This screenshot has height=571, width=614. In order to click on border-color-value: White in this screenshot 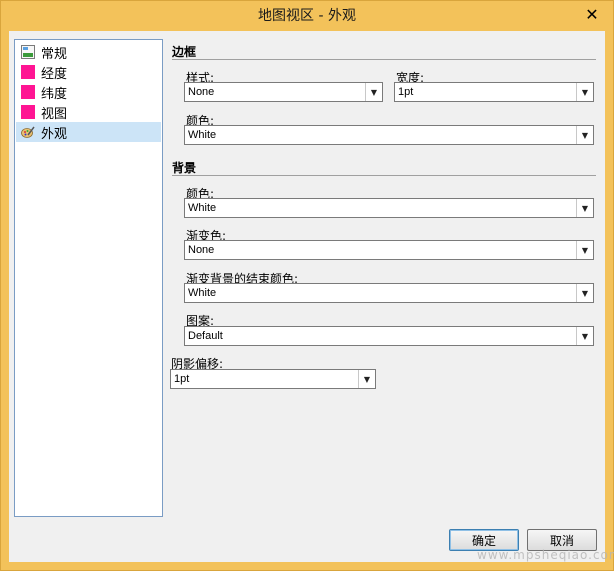, I will do `click(202, 135)`.